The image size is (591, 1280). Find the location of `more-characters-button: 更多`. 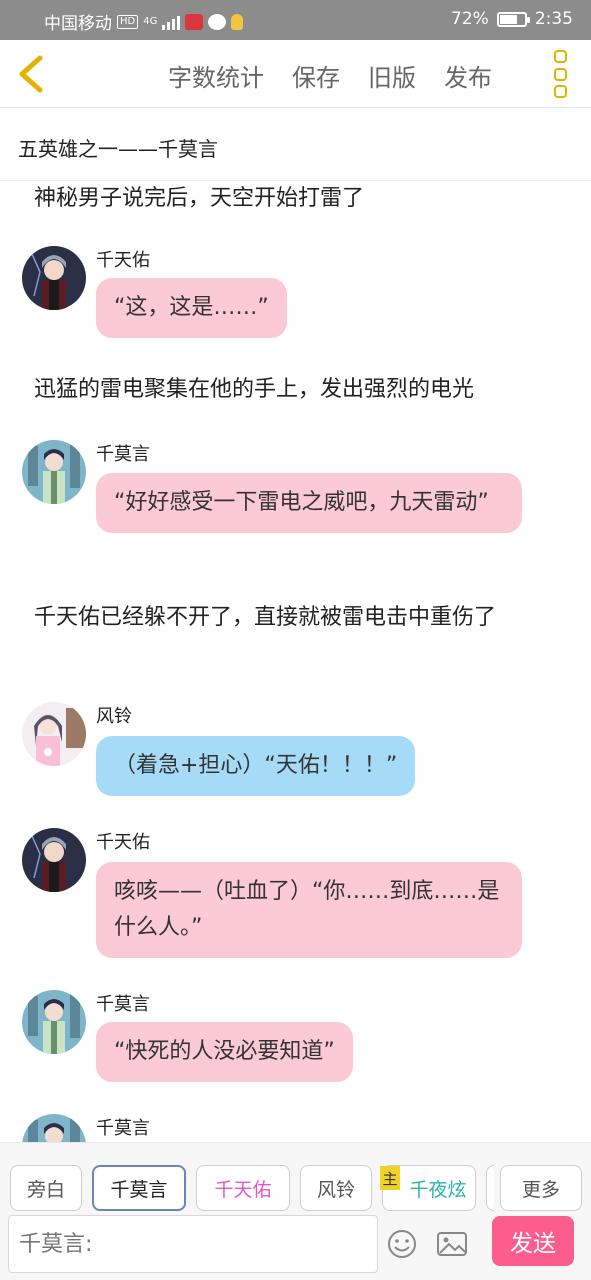

more-characters-button: 更多 is located at coordinates (541, 1188).